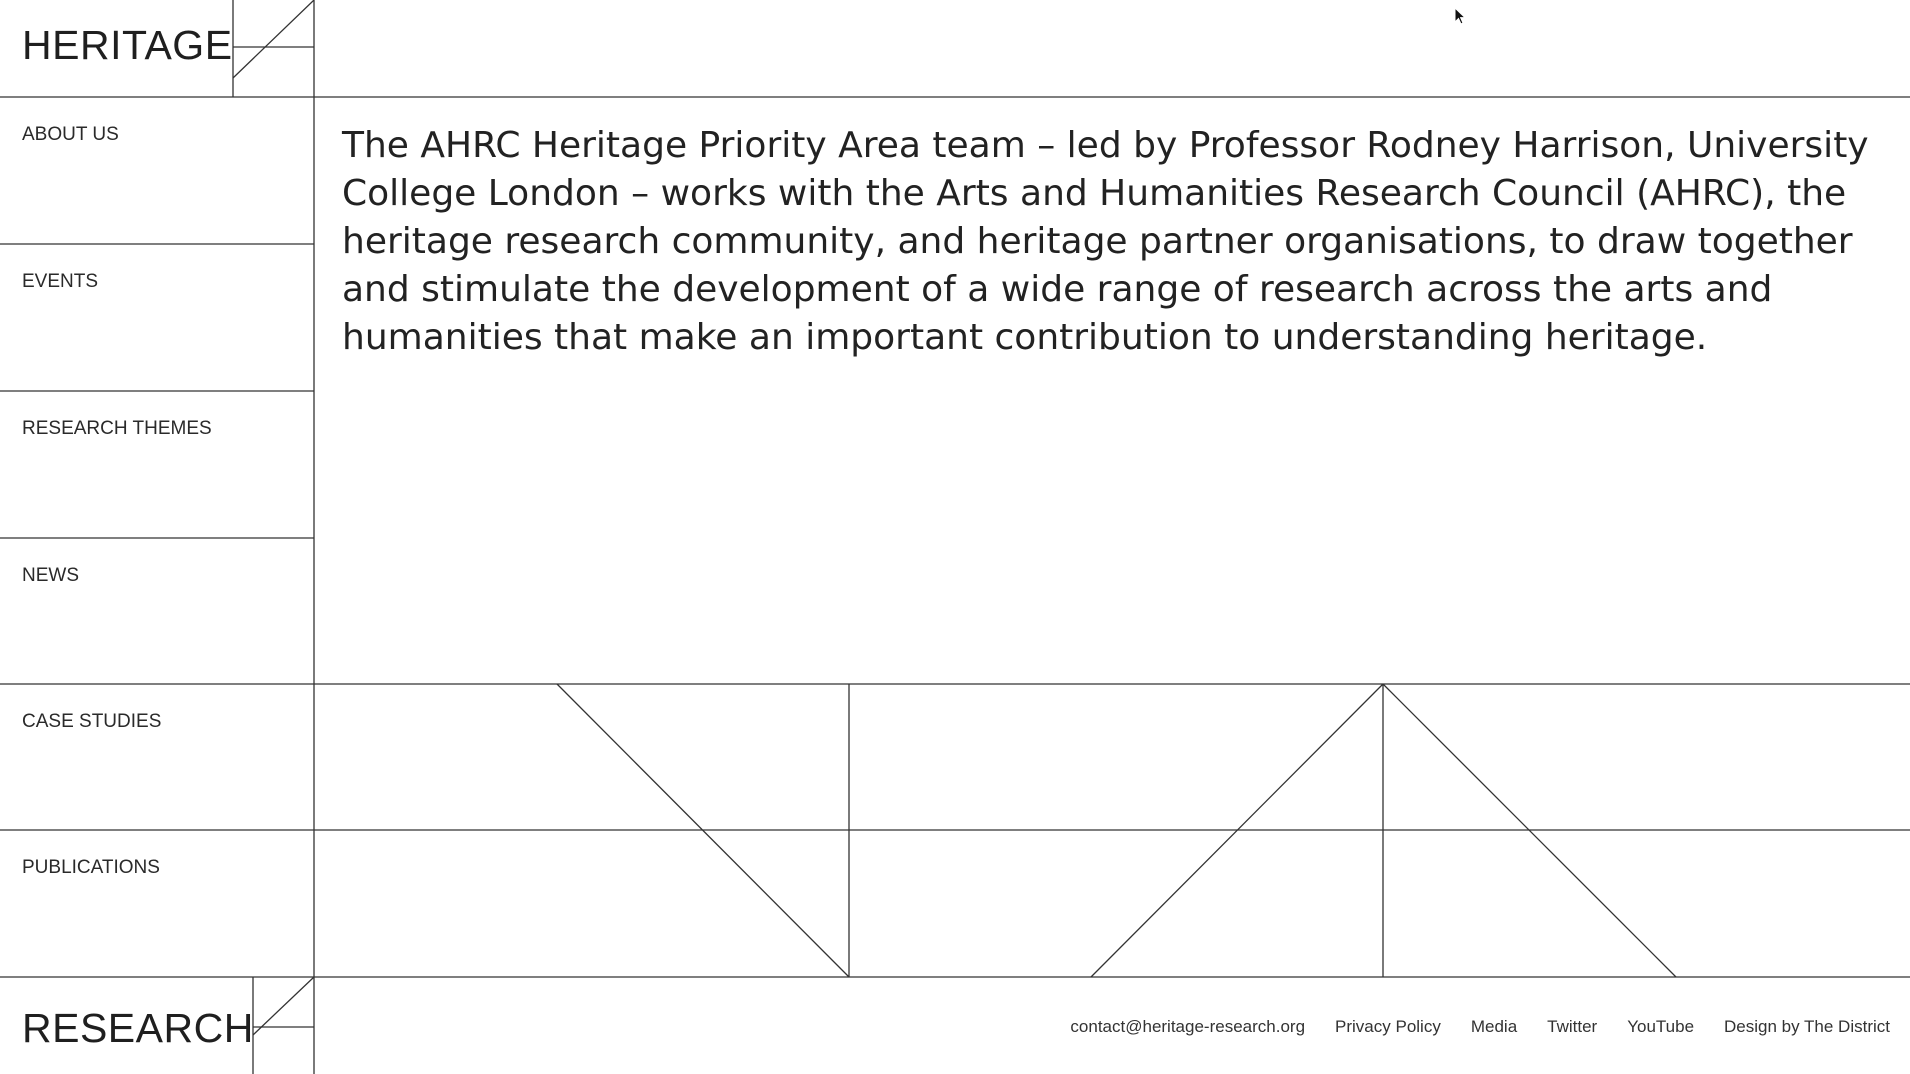  Describe the element at coordinates (1572, 1027) in the screenshot. I see `twitter-link: Twitter` at that location.